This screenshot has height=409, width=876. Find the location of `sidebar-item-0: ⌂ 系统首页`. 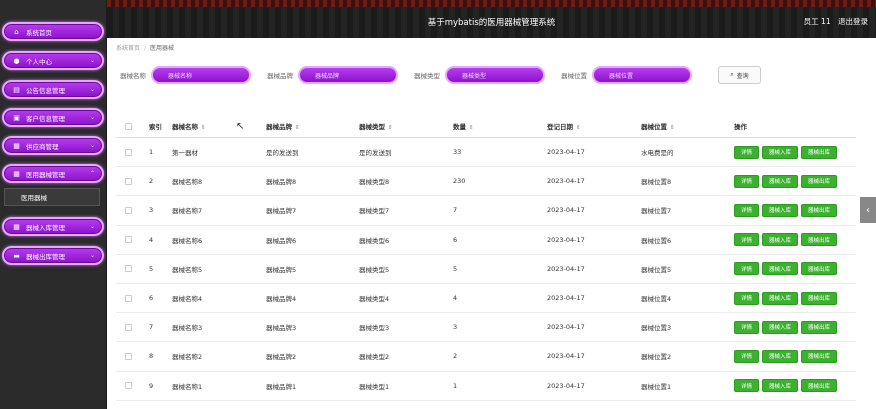

sidebar-item-0: ⌂ 系统首页 is located at coordinates (53, 31).